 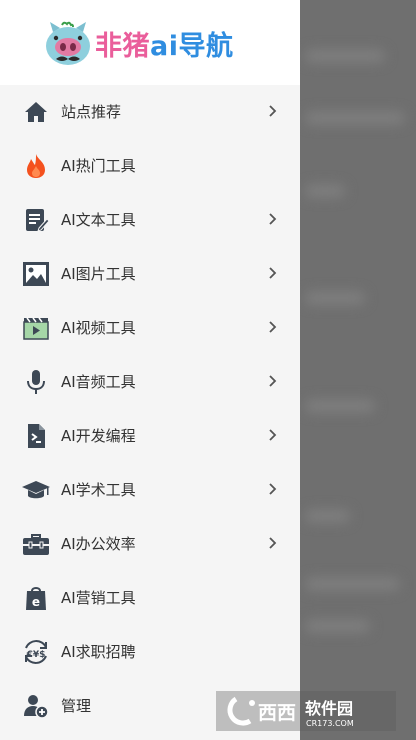 I want to click on currency-exchange-icon: €¥$, so click(x=36, y=652).